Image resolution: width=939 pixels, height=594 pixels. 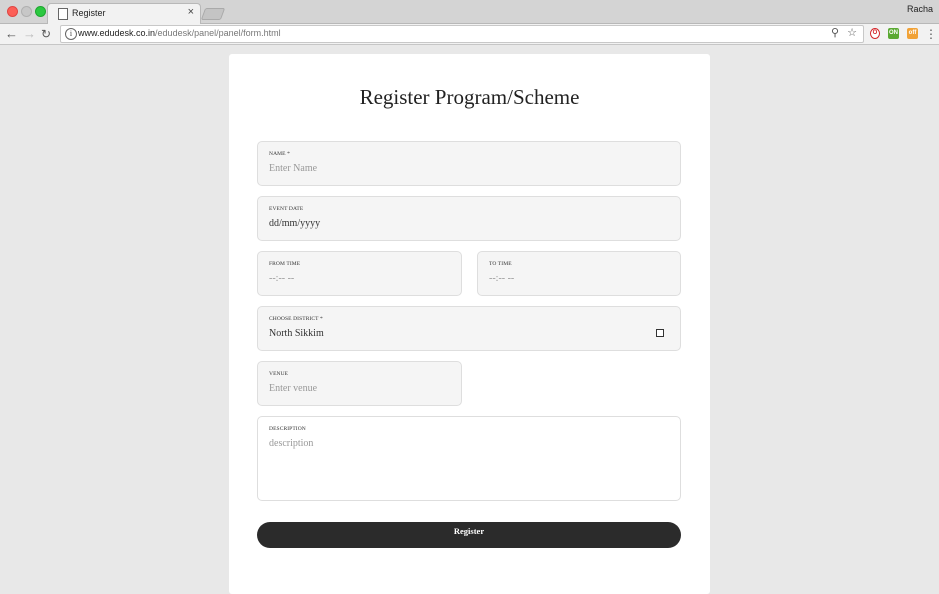 What do you see at coordinates (469, 12) in the screenshot?
I see `browser-titlebar: Register × Racha` at bounding box center [469, 12].